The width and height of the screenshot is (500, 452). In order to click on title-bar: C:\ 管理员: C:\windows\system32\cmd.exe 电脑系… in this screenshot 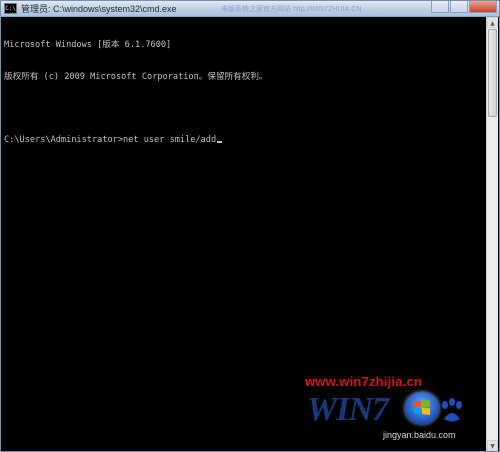, I will do `click(250, 9)`.